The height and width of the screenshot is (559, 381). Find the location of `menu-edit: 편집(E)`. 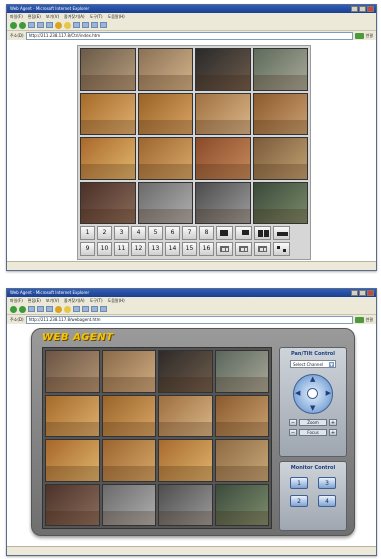

menu-edit: 편집(E) is located at coordinates (34, 300).